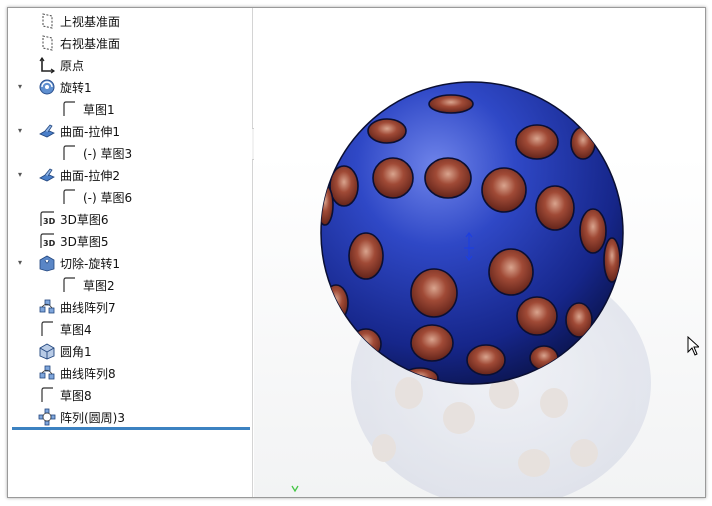 This screenshot has height=506, width=712. Describe the element at coordinates (76, 395) in the screenshot. I see `tree-item-label: 草图8` at that location.